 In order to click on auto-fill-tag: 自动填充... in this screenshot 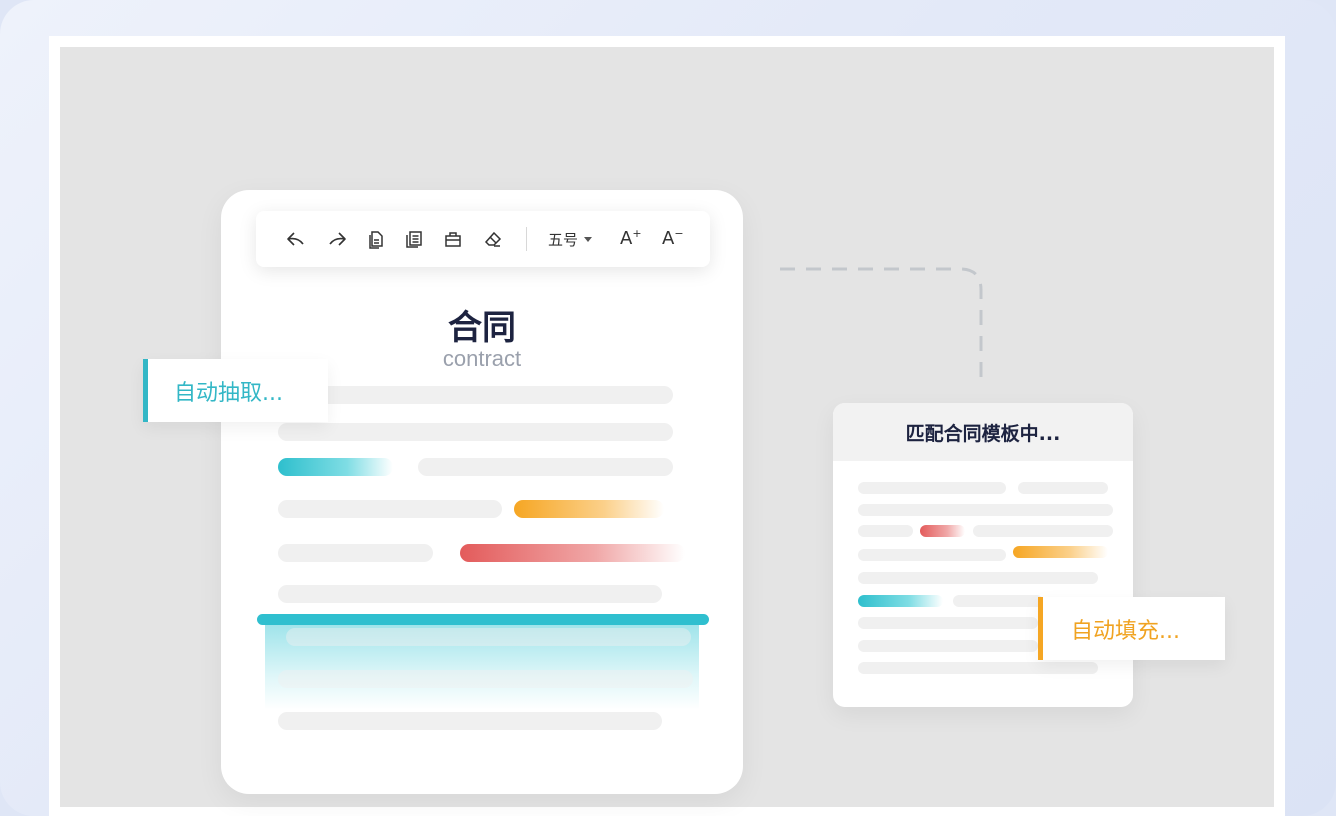, I will do `click(1131, 628)`.